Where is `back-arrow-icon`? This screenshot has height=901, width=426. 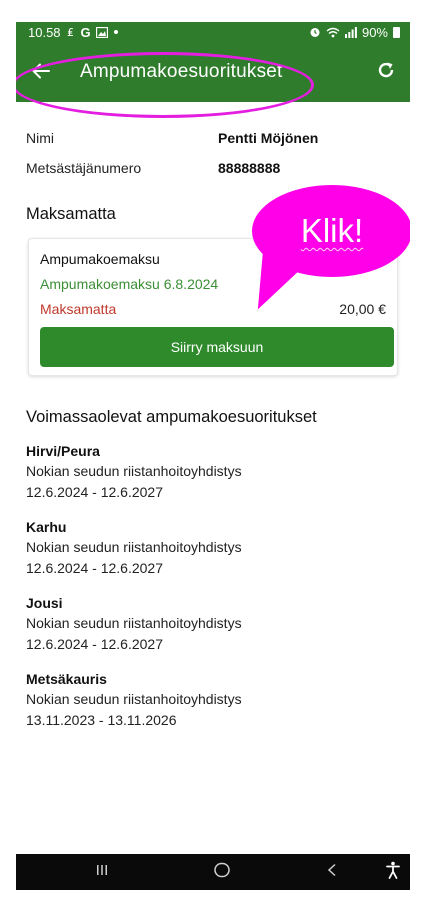 back-arrow-icon is located at coordinates (41, 72).